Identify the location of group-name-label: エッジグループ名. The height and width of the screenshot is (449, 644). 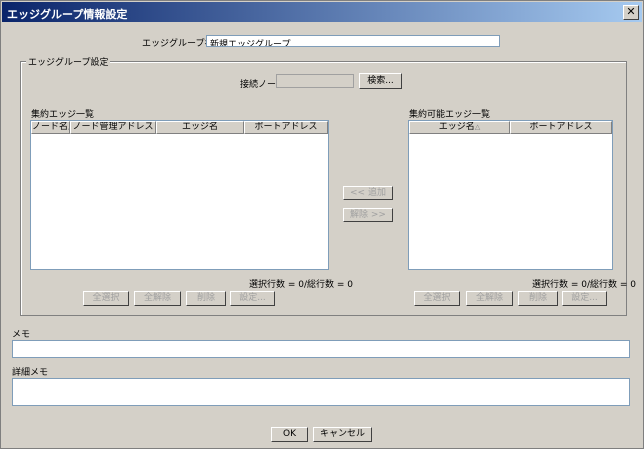
(178, 44).